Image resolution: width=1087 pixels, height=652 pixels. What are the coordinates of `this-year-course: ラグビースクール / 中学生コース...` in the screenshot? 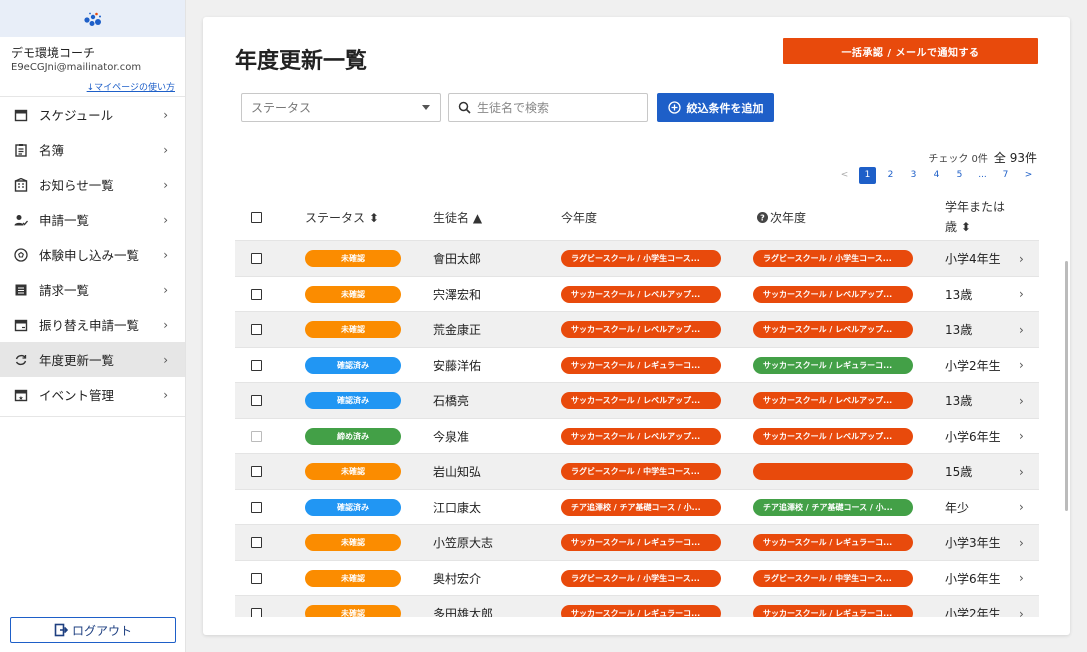 It's located at (641, 471).